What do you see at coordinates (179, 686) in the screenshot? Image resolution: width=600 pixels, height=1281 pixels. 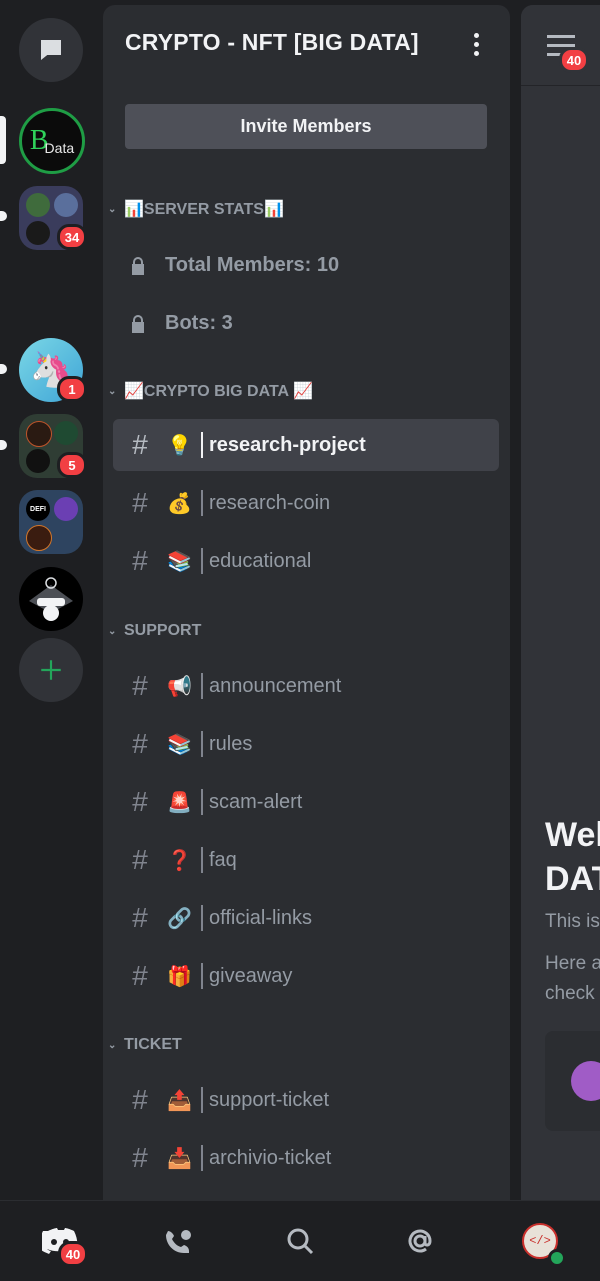 I see `megaphone-icon: 📢` at bounding box center [179, 686].